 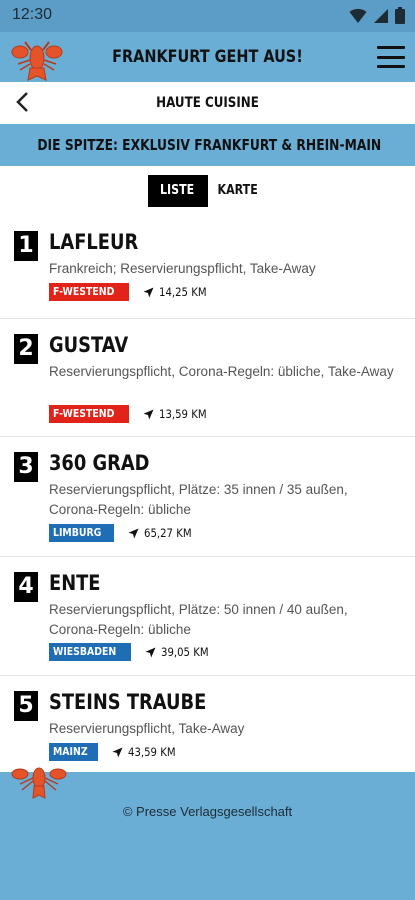 What do you see at coordinates (131, 292) in the screenshot?
I see `item-meta: F-WESTEND 14,25 KM` at bounding box center [131, 292].